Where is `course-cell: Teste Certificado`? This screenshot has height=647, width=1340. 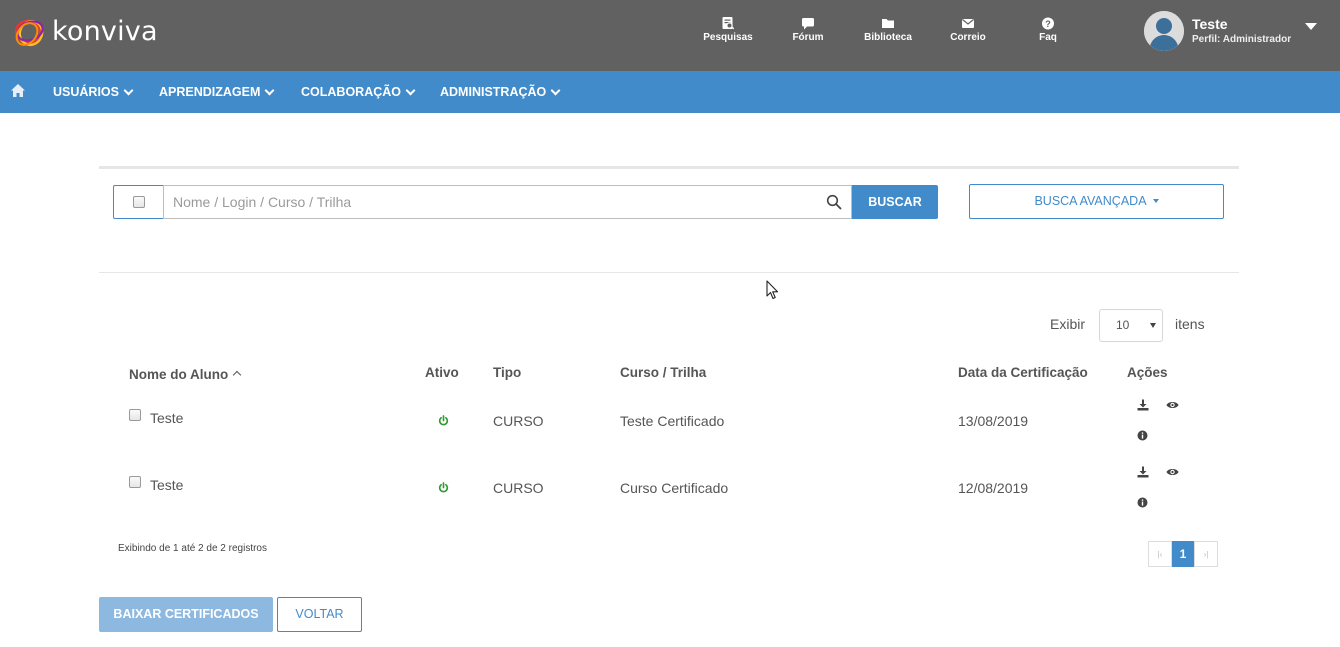
course-cell: Teste Certificado is located at coordinates (672, 421).